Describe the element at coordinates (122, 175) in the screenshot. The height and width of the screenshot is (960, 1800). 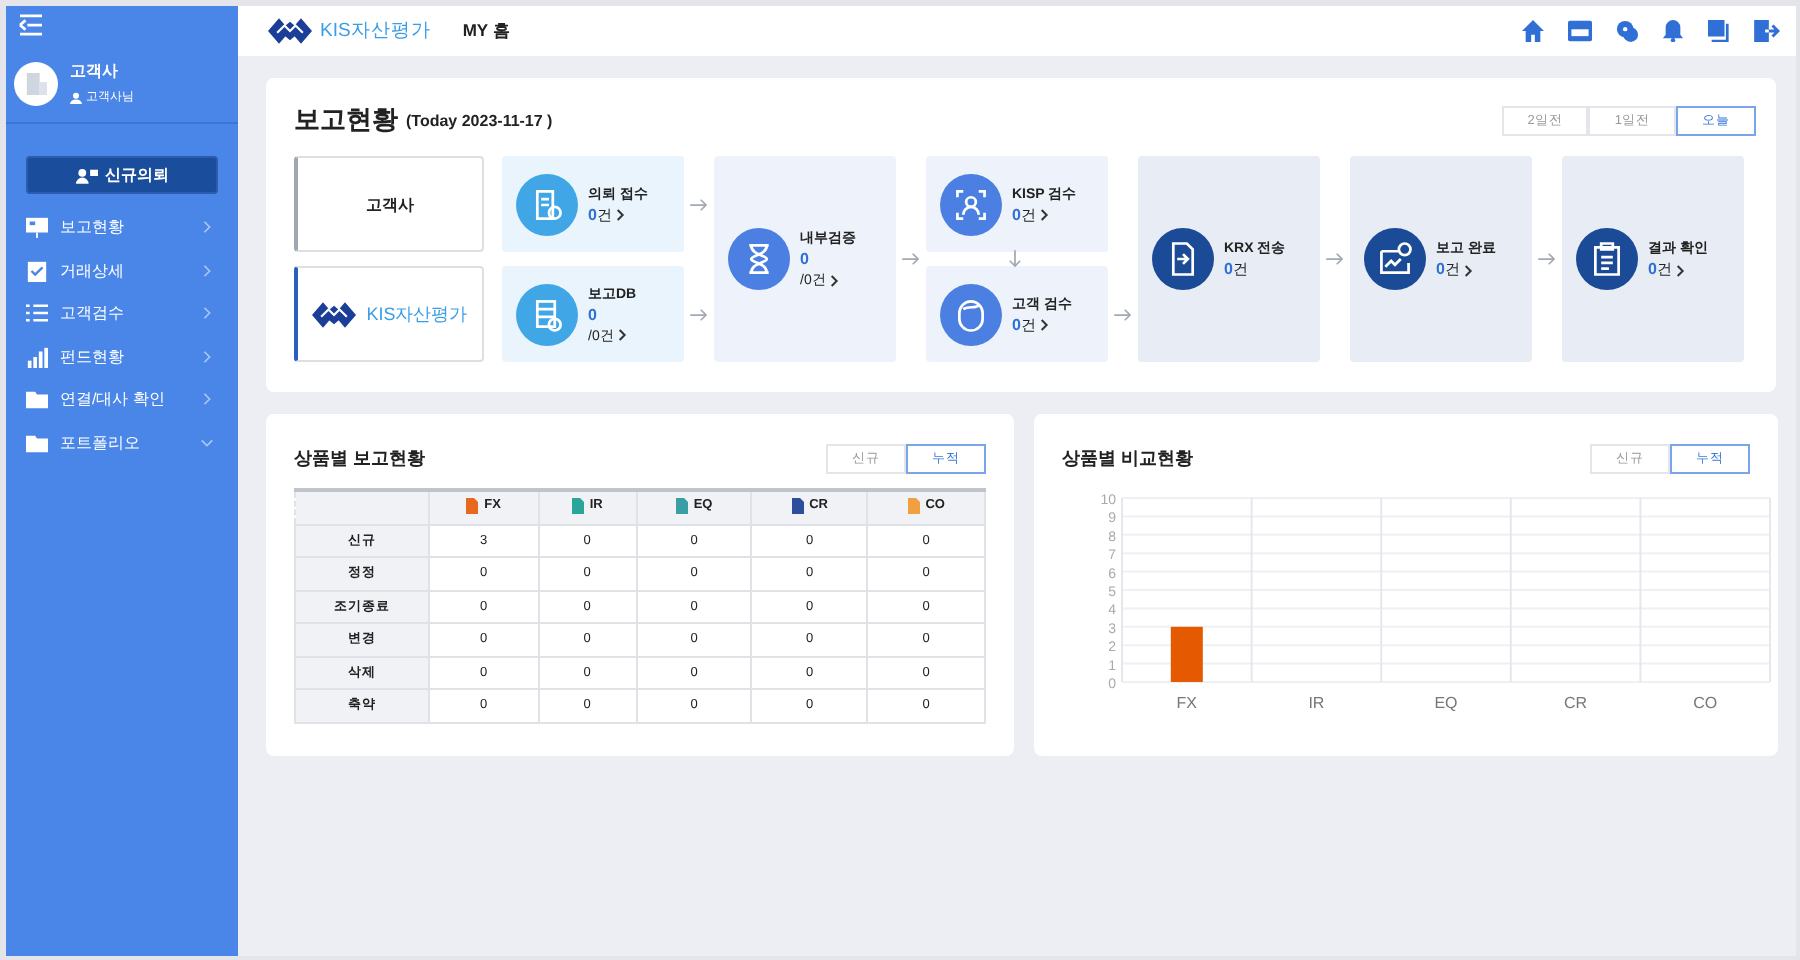
I see `new-request-button: 신규의뢰` at that location.